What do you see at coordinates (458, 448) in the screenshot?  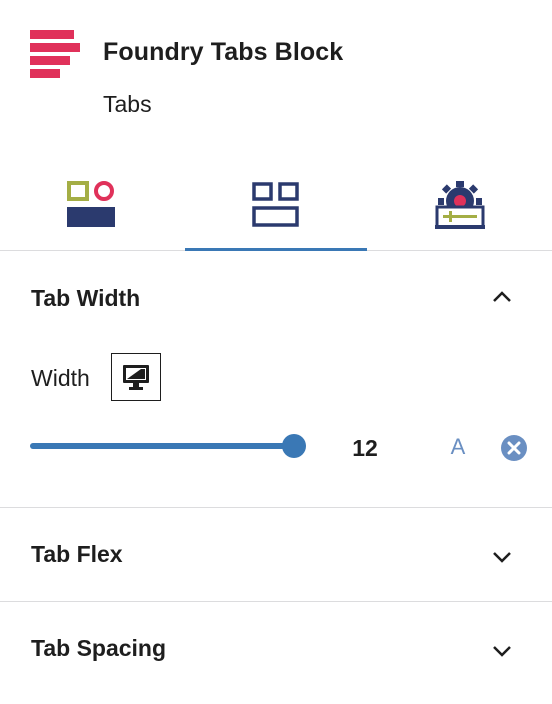 I see `auto-width-button: A` at bounding box center [458, 448].